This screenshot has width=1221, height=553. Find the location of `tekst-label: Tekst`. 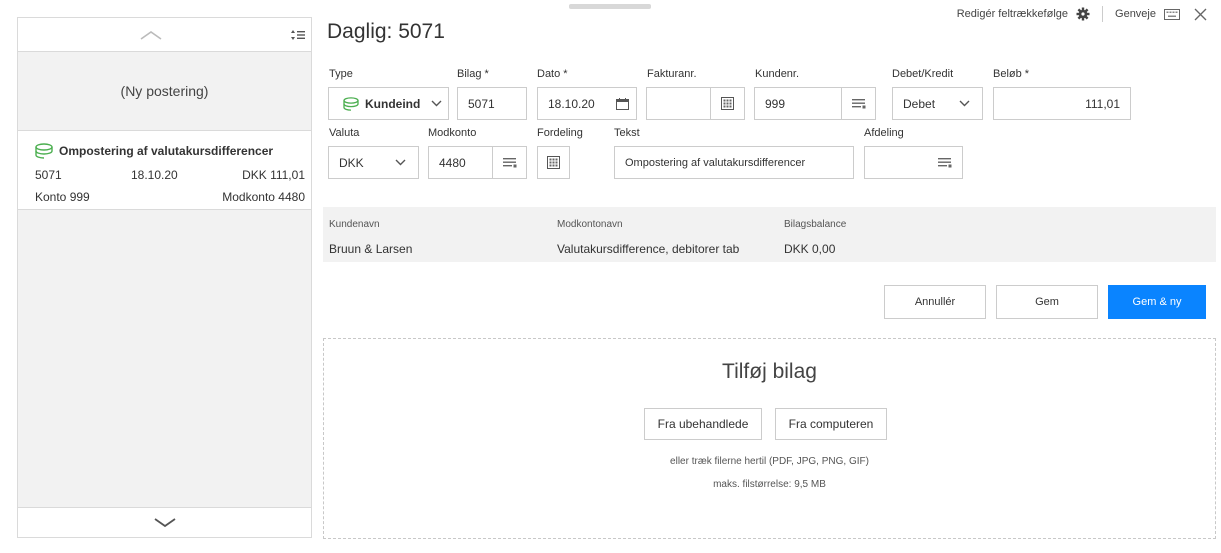

tekst-label: Tekst is located at coordinates (627, 133).